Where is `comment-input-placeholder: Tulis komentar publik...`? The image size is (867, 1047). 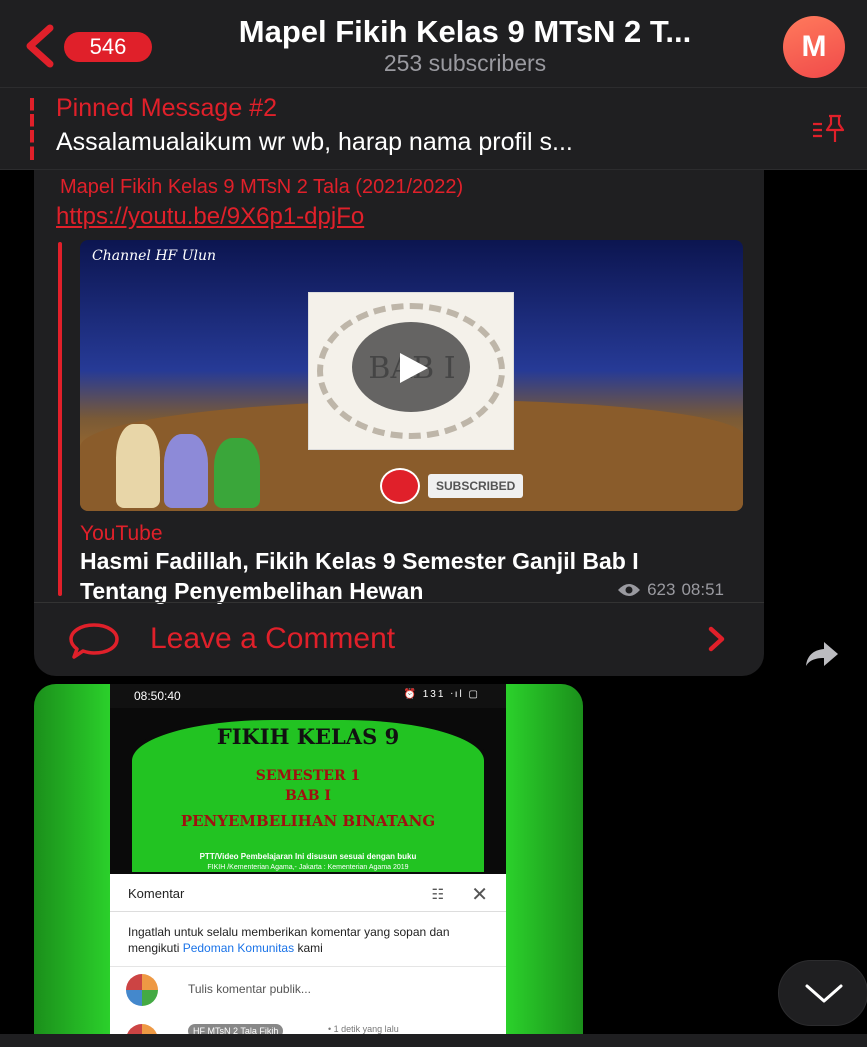 comment-input-placeholder: Tulis komentar publik... is located at coordinates (249, 989).